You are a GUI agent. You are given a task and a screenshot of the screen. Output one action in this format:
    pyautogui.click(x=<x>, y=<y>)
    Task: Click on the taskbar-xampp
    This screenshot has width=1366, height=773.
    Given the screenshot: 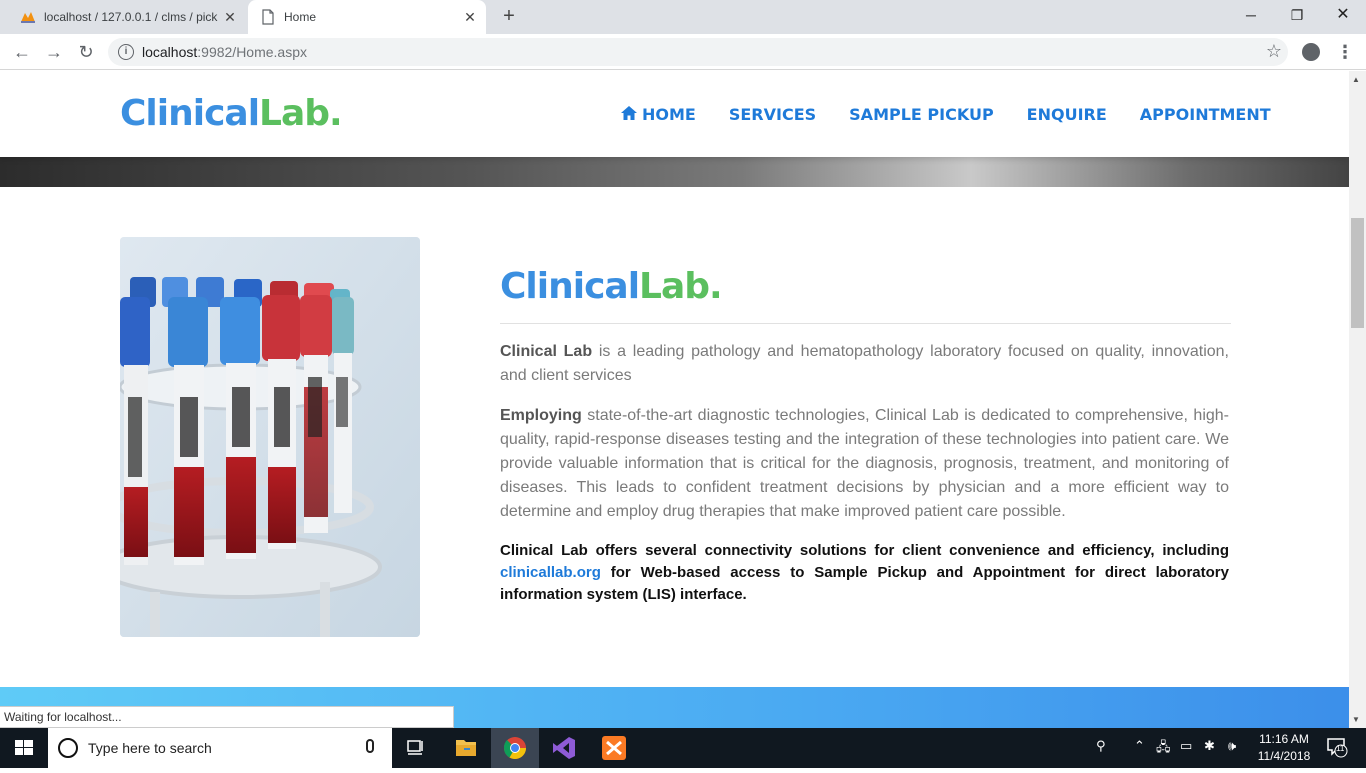 What is the action you would take?
    pyautogui.click(x=614, y=748)
    